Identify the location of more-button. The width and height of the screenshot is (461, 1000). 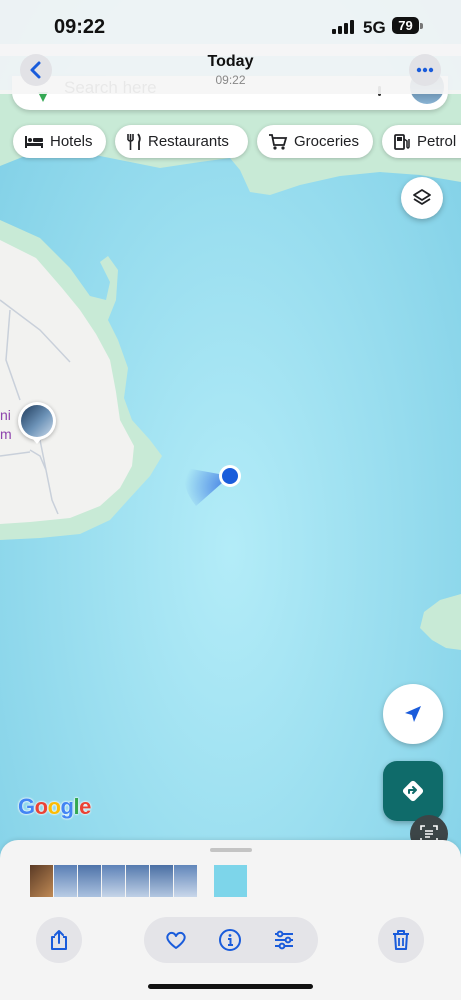
(425, 70).